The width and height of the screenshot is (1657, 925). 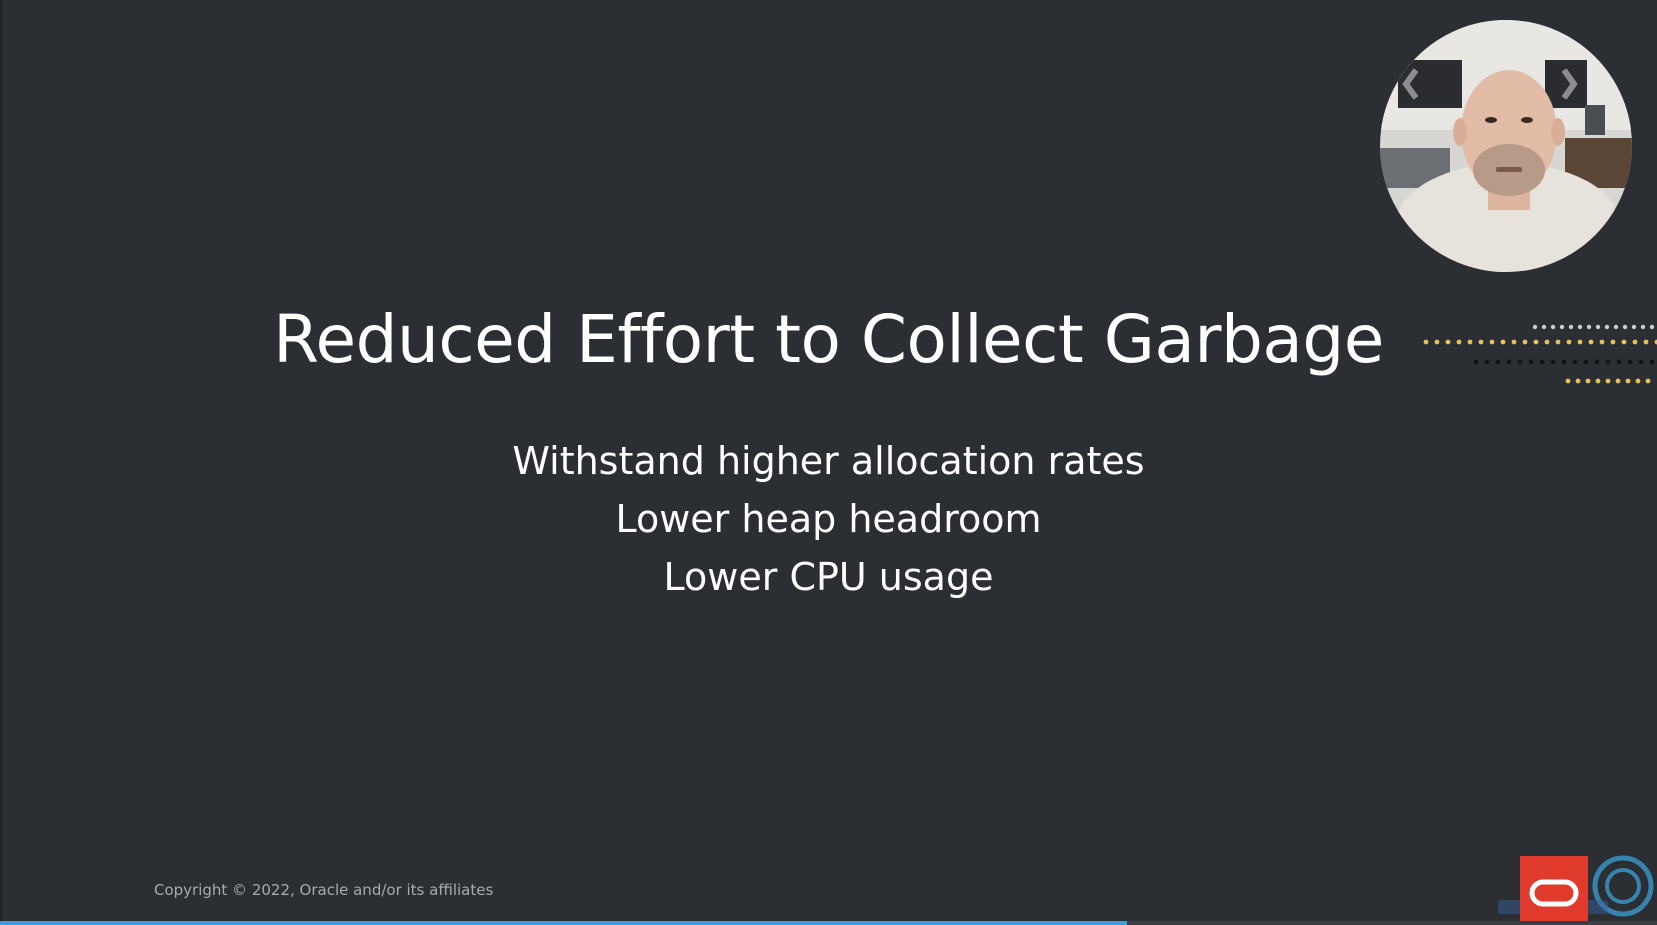 I want to click on bullet-item: Lower heap headroom, so click(x=828, y=519).